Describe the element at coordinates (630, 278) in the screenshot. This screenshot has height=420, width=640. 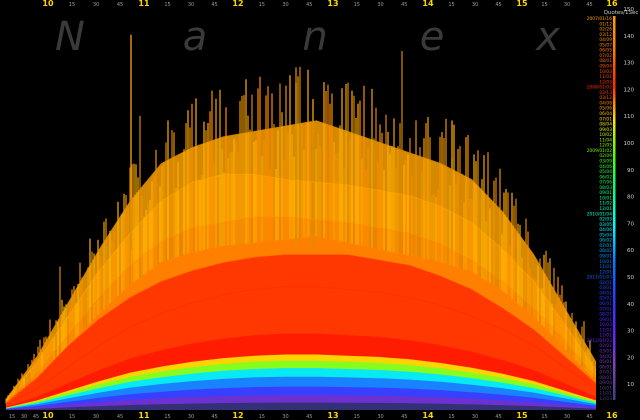
I see `y-tick-label: 50` at that location.